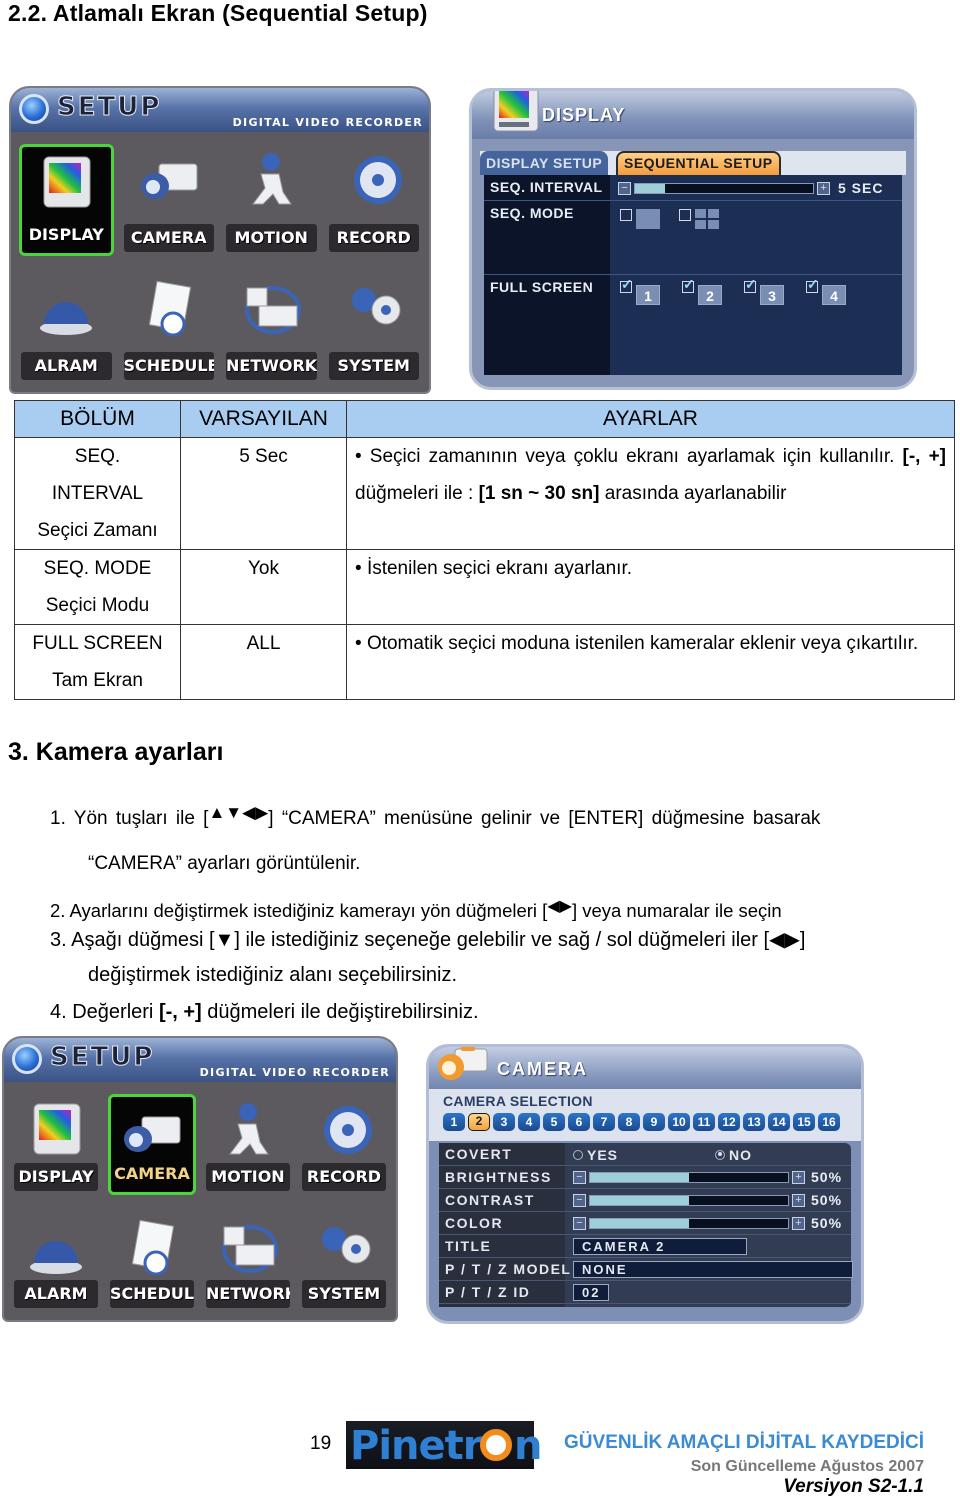  I want to click on covert-label: COVERT, so click(479, 1154).